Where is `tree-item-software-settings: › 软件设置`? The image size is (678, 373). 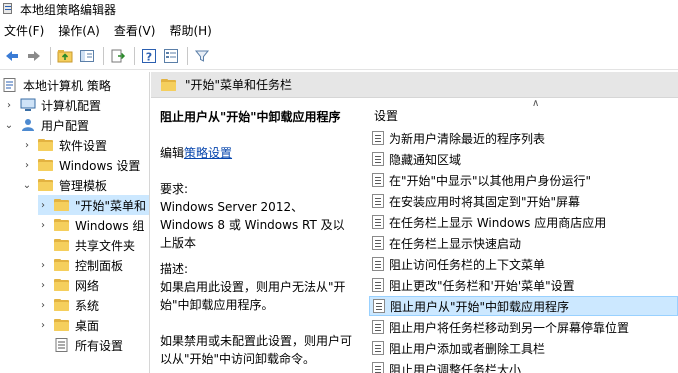
tree-item-software-settings: › 软件设置 is located at coordinates (64, 145).